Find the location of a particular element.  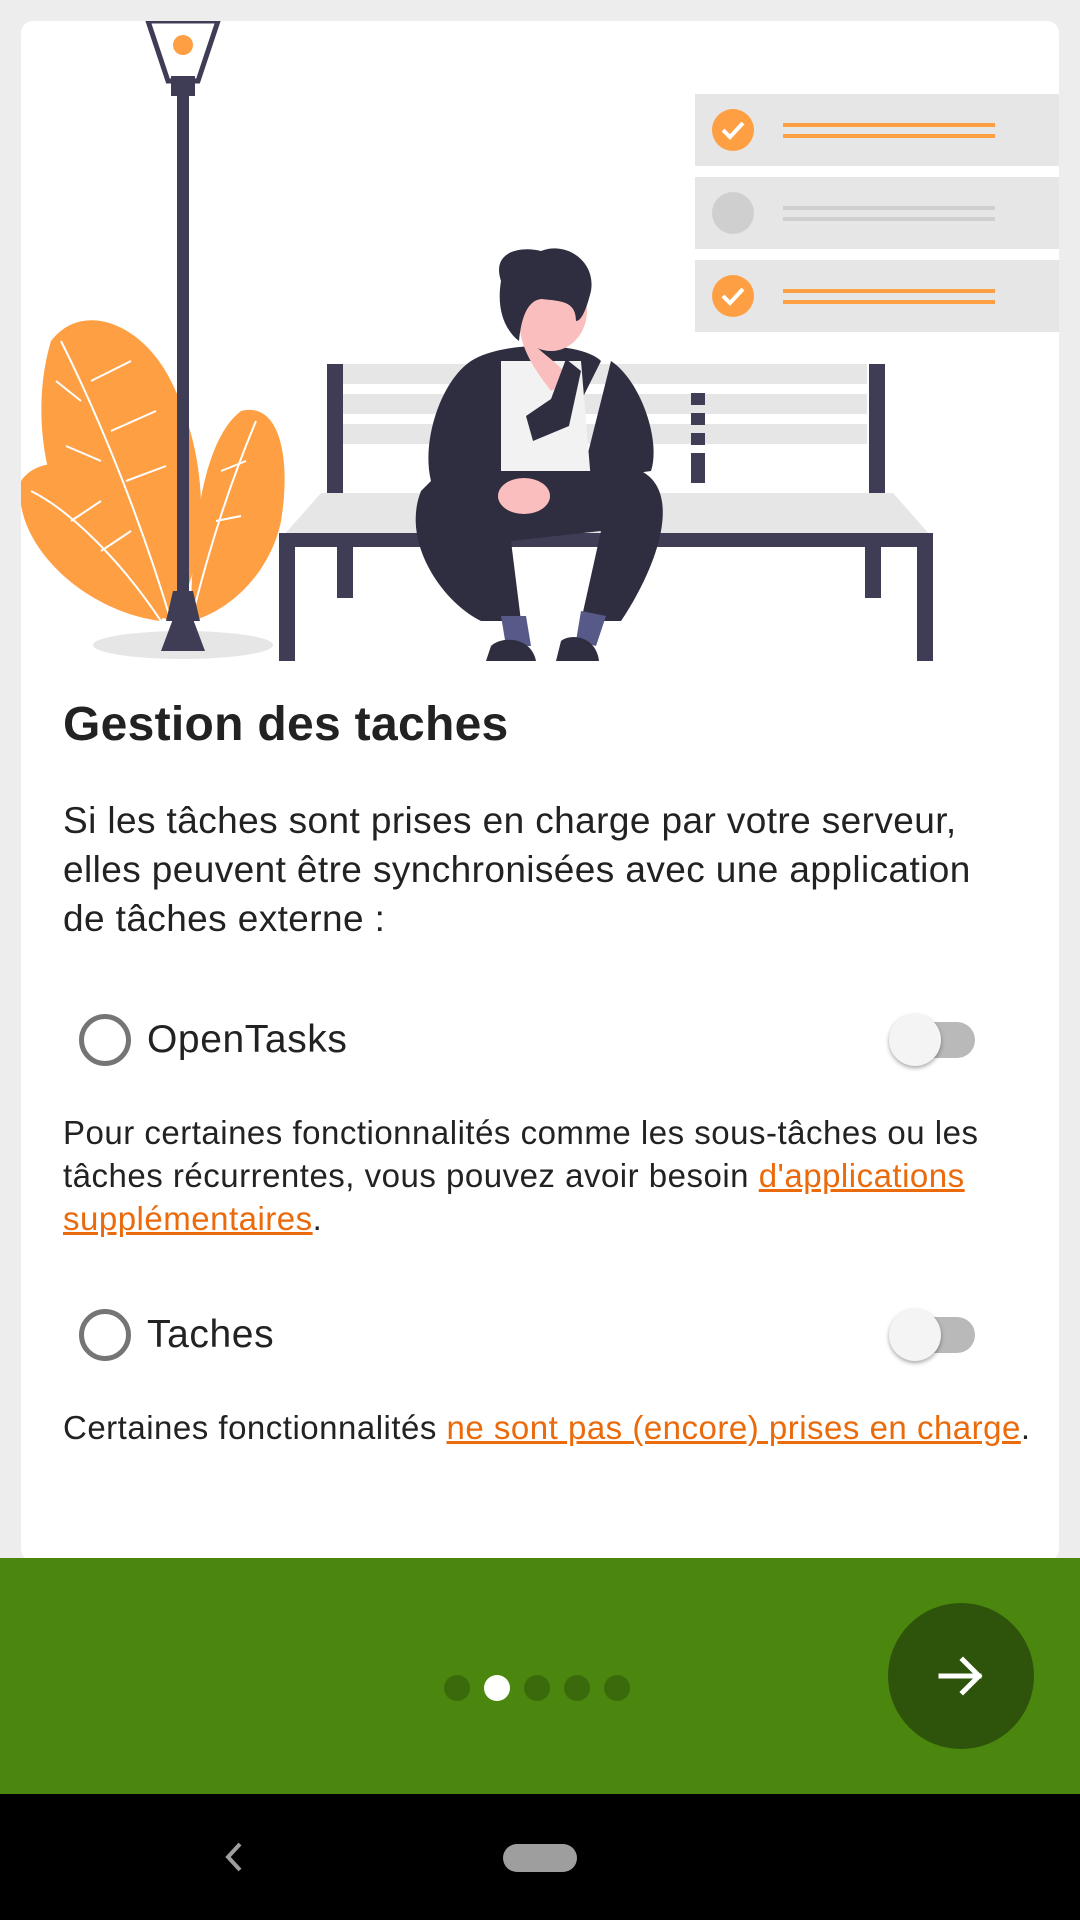

page-title: Gestion des taches is located at coordinates (286, 724).